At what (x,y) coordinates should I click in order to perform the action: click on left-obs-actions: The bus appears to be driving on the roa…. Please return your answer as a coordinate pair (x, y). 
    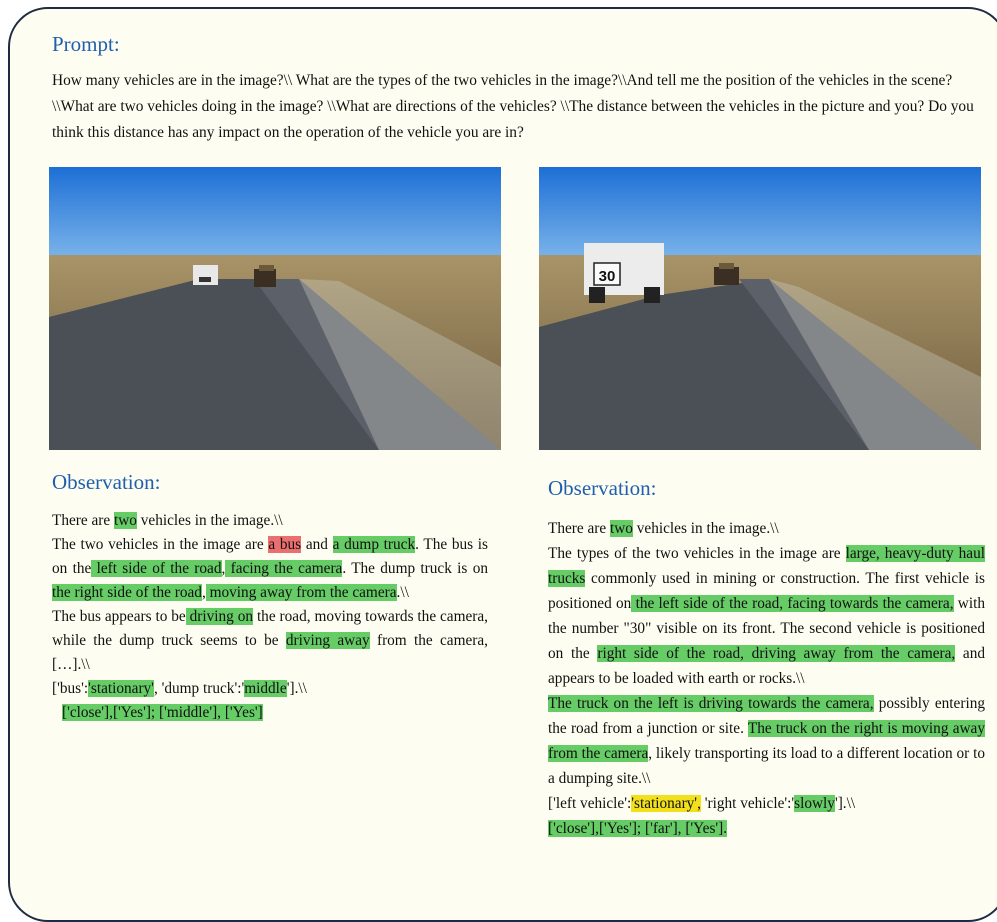
    Looking at the image, I should click on (270, 640).